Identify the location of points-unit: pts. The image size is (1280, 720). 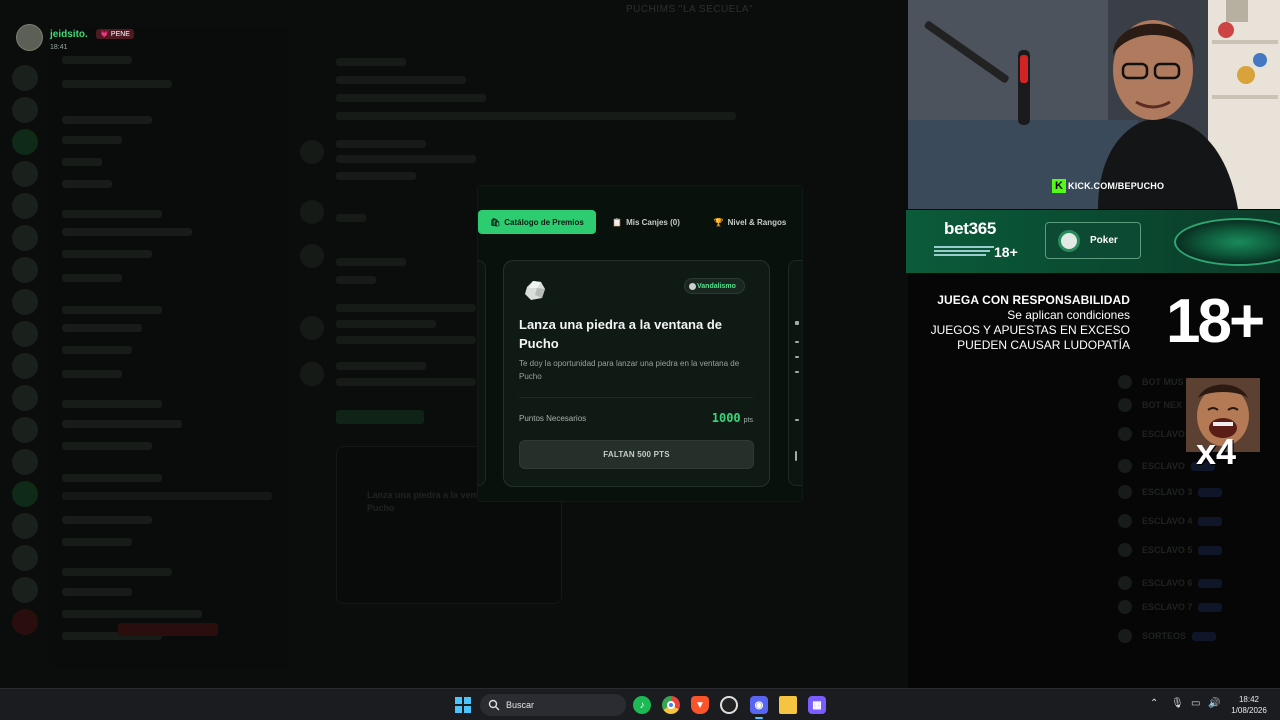
(748, 420).